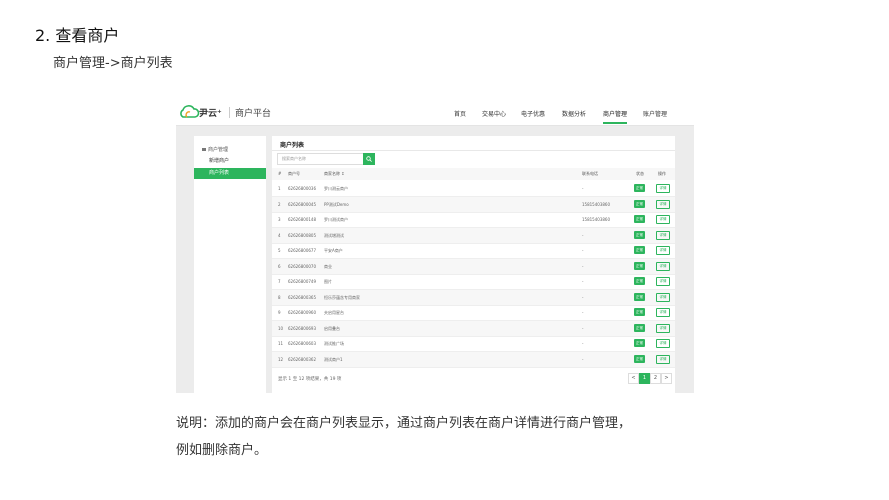 This screenshot has height=500, width=889. What do you see at coordinates (77, 35) in the screenshot?
I see `doc-title: 2. 查看商户` at bounding box center [77, 35].